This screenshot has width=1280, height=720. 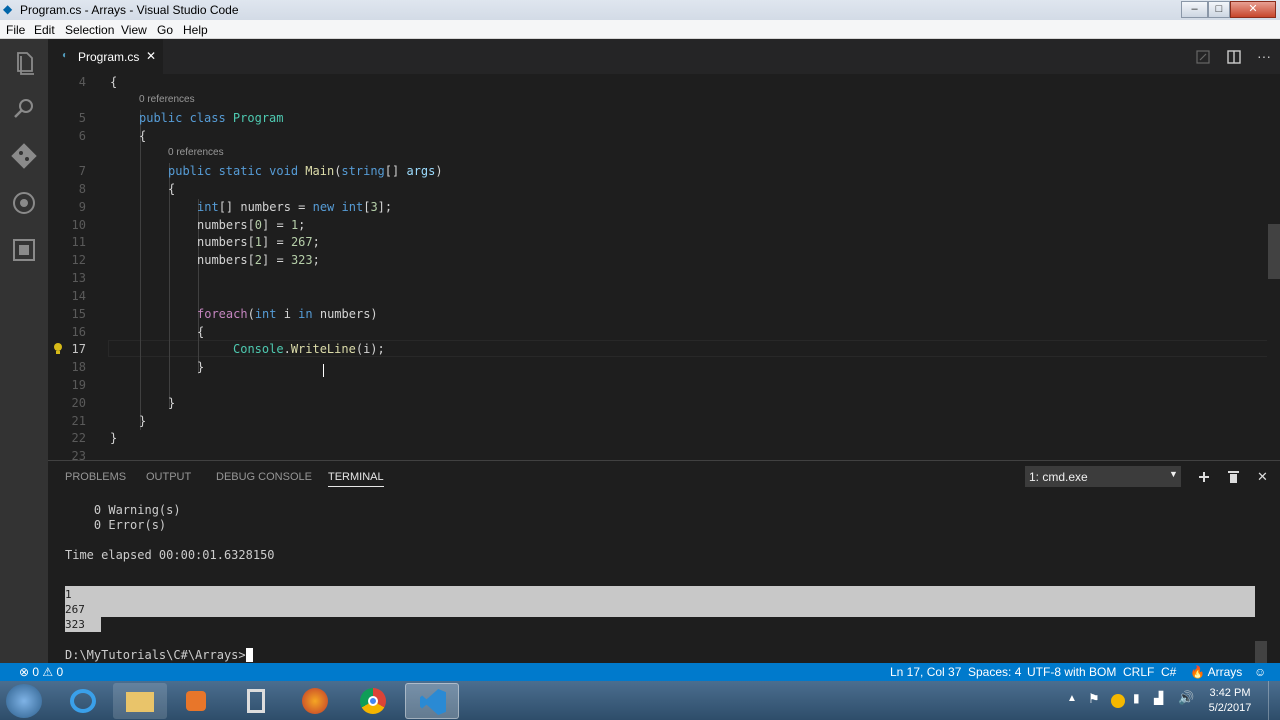 I want to click on volume-icon: 🔊, so click(x=1186, y=698).